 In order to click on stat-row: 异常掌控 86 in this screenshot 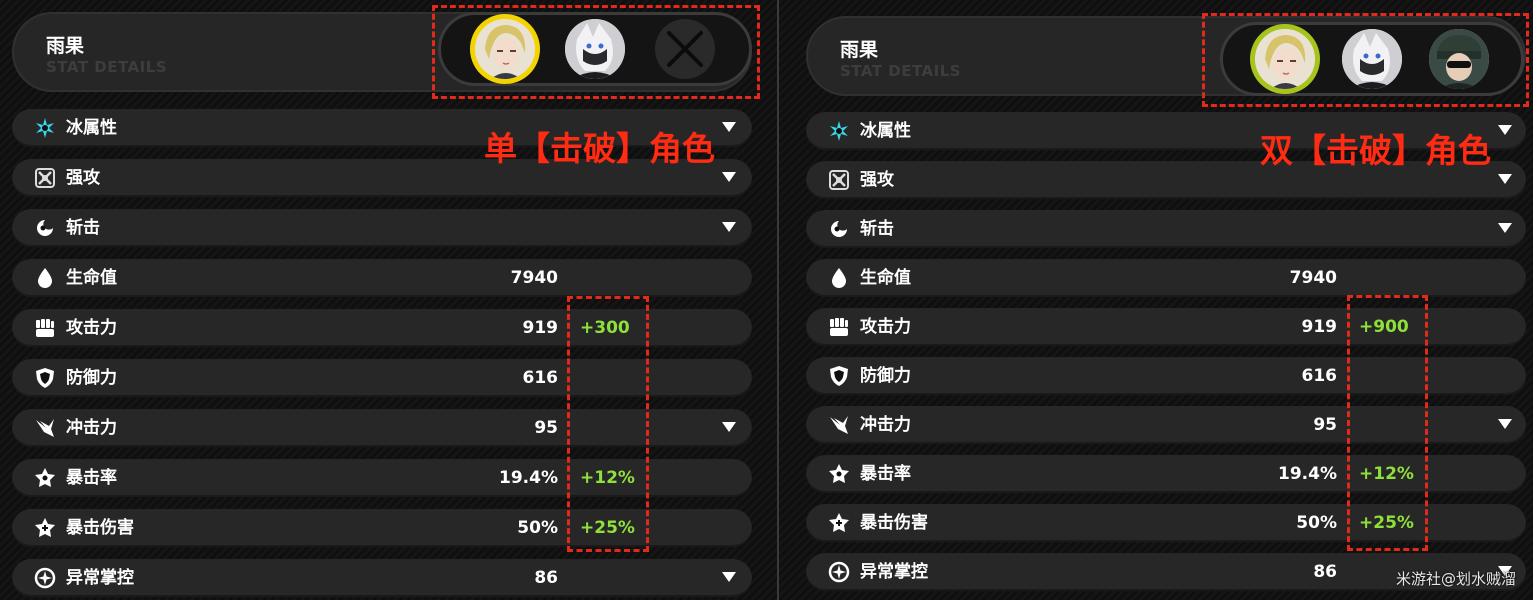, I will do `click(382, 578)`.